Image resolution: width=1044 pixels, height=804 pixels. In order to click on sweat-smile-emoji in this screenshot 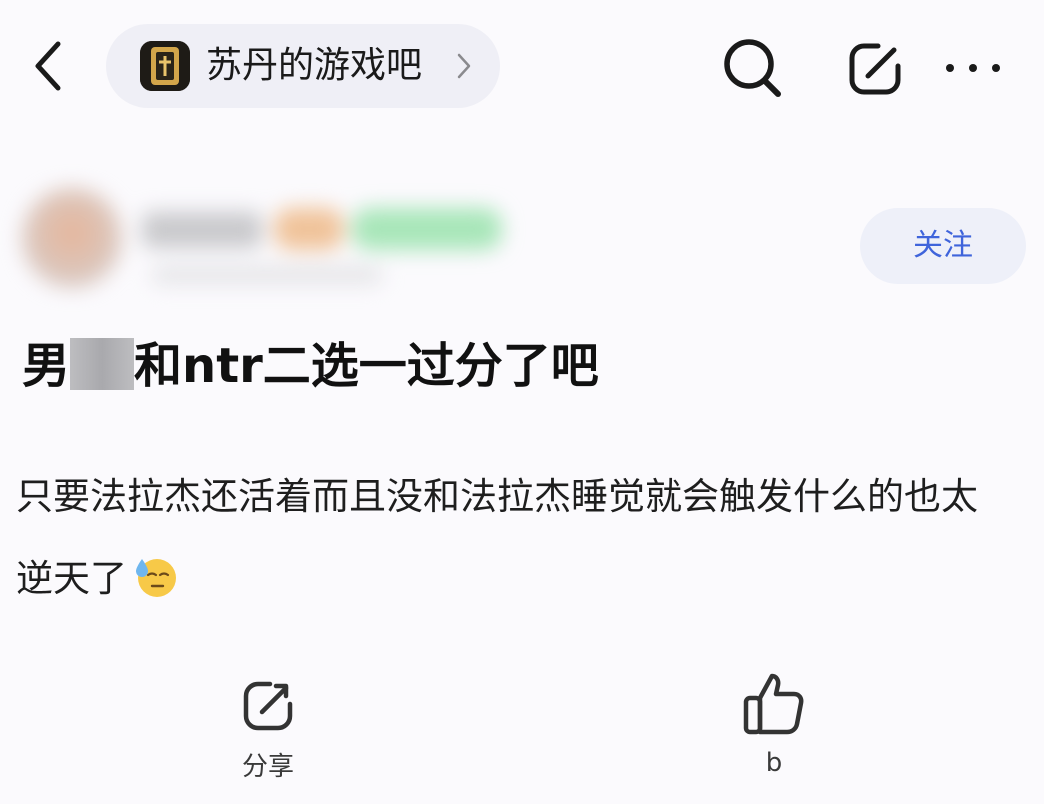, I will do `click(156, 571)`.